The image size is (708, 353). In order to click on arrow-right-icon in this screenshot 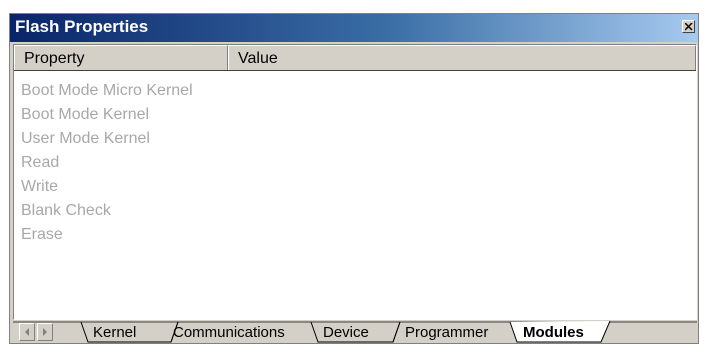, I will do `click(45, 332)`.